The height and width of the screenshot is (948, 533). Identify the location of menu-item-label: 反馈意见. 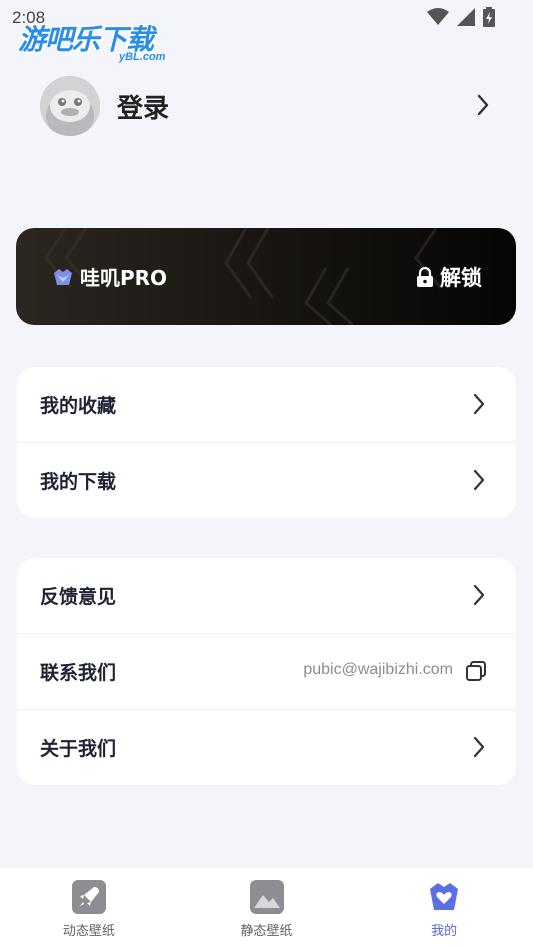
(78, 597).